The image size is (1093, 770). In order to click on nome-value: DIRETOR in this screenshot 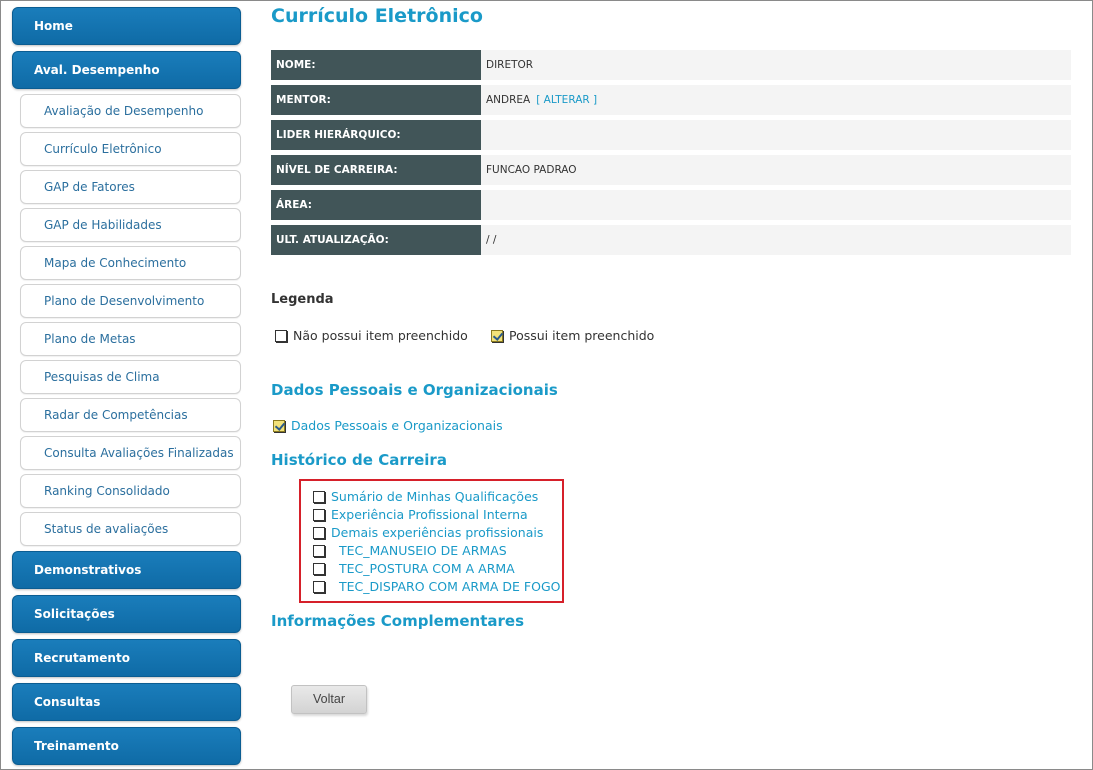, I will do `click(776, 65)`.